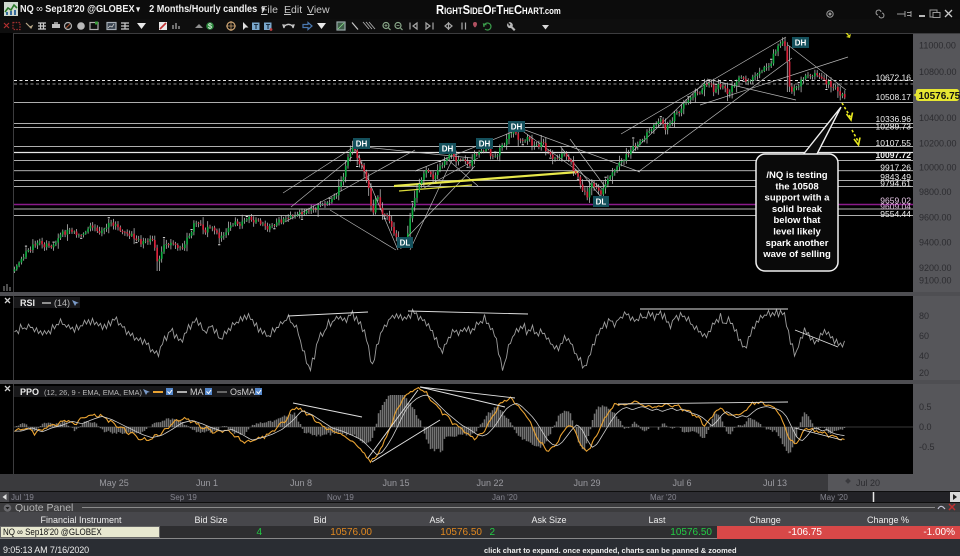 The height and width of the screenshot is (556, 960). Describe the element at coordinates (939, 96) in the screenshot. I see `svg-text: 10576.75` at that location.